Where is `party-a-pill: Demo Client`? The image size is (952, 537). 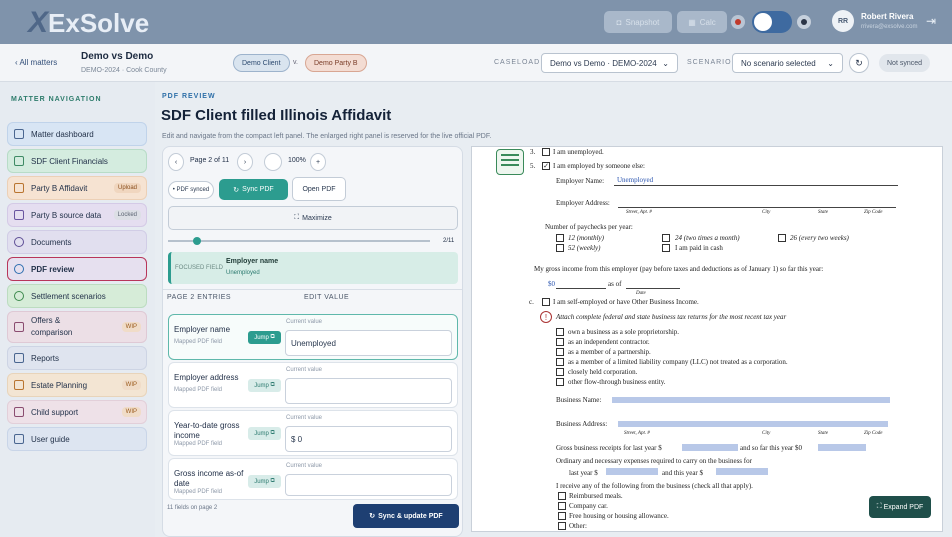
party-a-pill: Demo Client is located at coordinates (261, 63).